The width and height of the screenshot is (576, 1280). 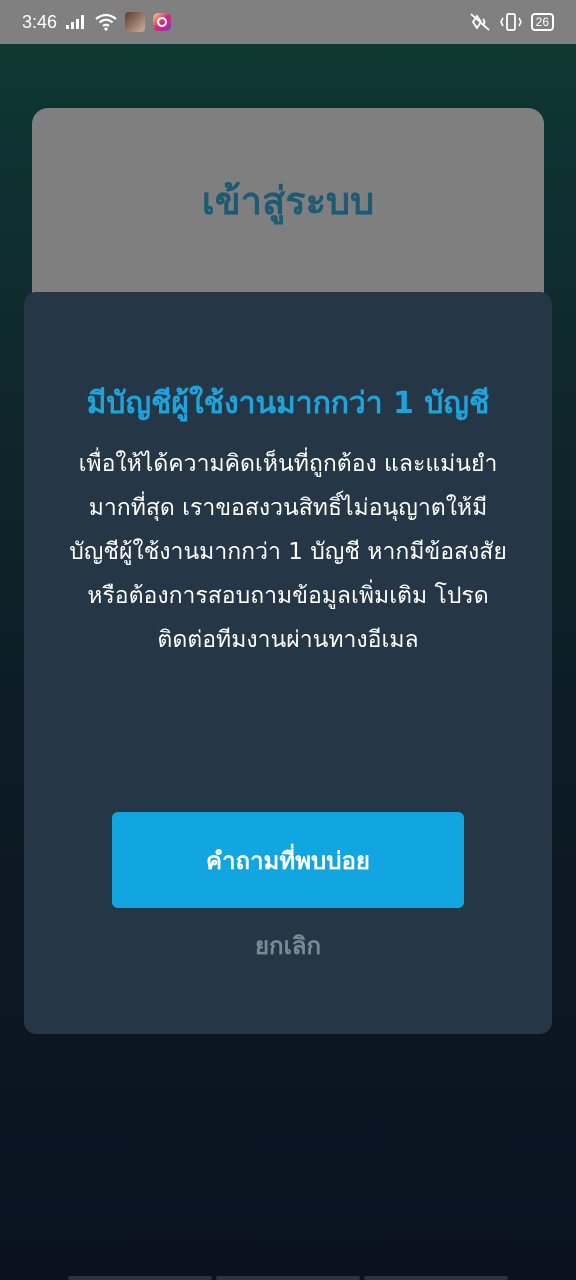 I want to click on signal-icon, so click(x=75, y=22).